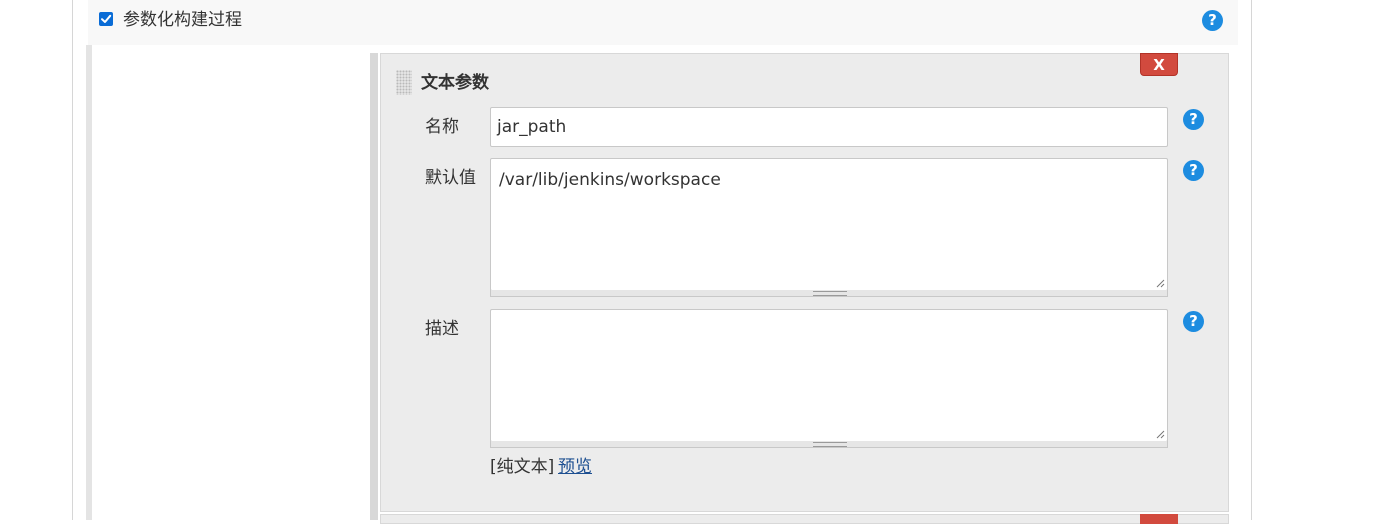 Image resolution: width=1391 pixels, height=524 pixels. I want to click on name-input: jar_path, so click(829, 127).